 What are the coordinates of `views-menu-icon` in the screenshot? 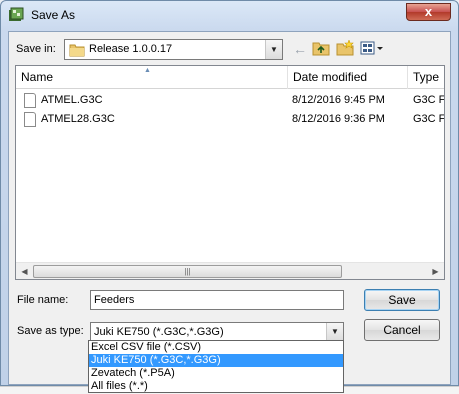 It's located at (373, 49).